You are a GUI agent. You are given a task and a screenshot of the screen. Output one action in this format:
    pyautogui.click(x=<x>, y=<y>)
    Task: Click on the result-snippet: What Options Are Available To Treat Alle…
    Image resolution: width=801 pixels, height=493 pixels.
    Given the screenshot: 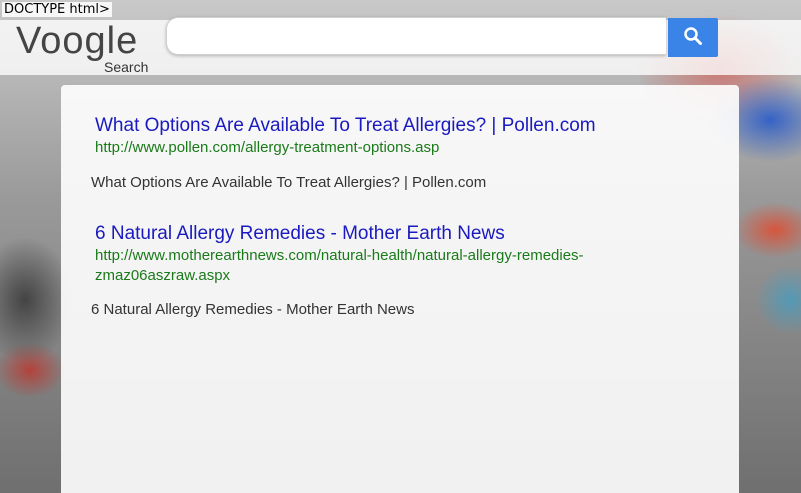 What is the action you would take?
    pyautogui.click(x=289, y=182)
    